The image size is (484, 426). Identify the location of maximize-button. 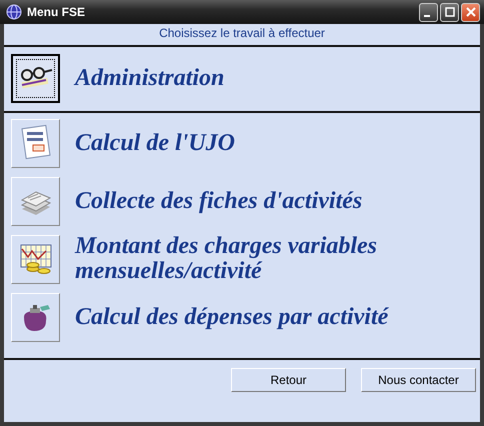
(449, 12).